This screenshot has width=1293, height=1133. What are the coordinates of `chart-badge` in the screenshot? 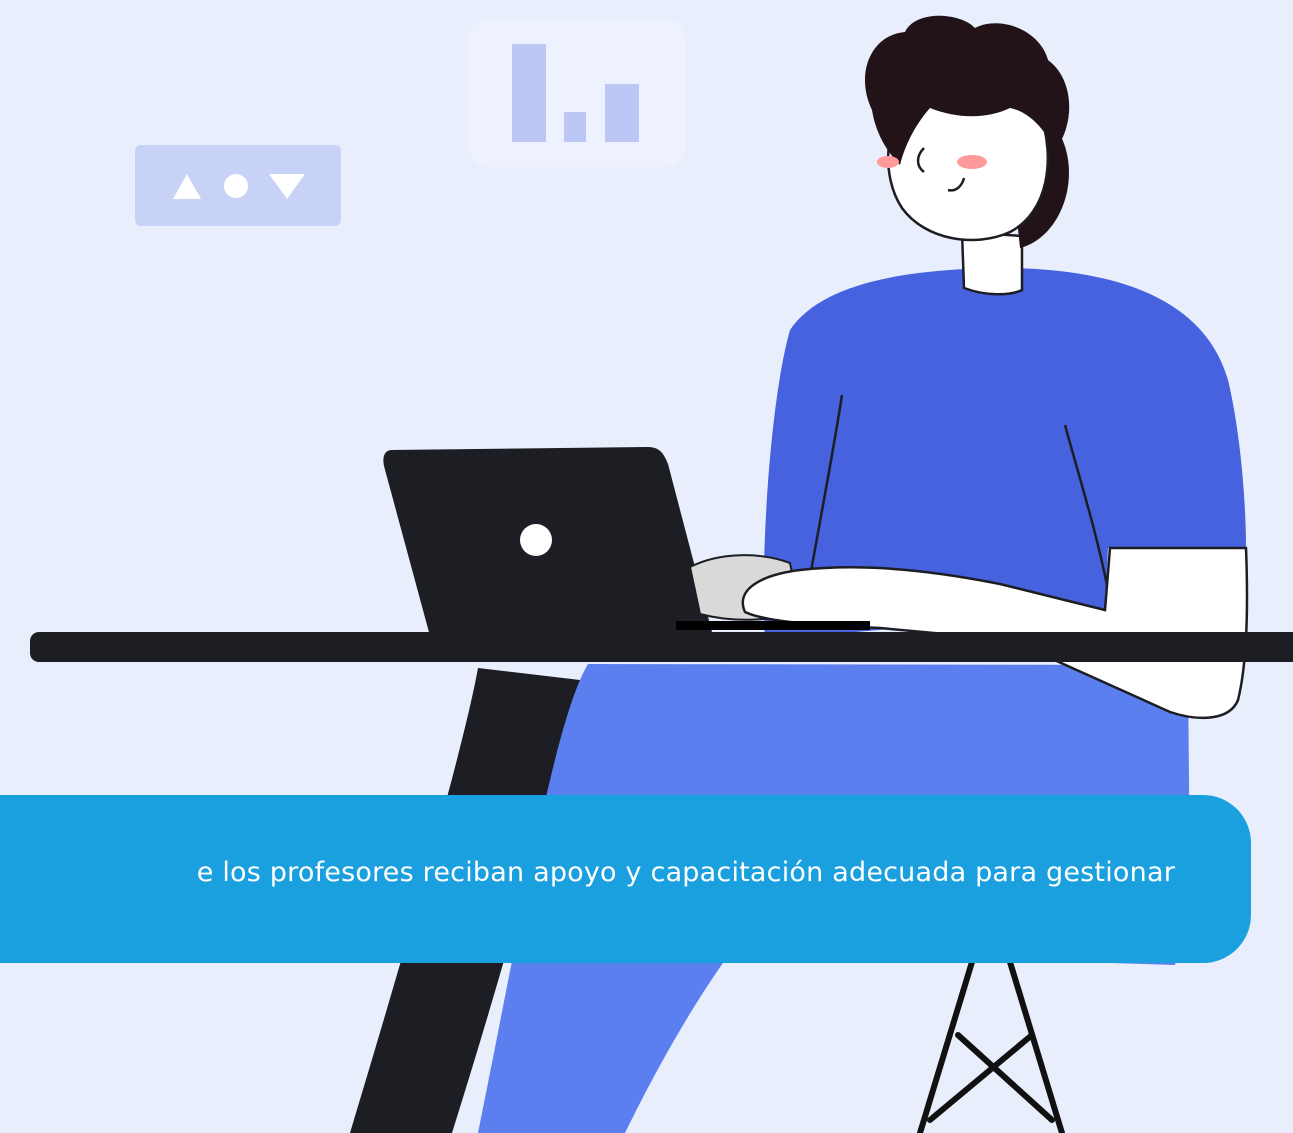 It's located at (577, 93).